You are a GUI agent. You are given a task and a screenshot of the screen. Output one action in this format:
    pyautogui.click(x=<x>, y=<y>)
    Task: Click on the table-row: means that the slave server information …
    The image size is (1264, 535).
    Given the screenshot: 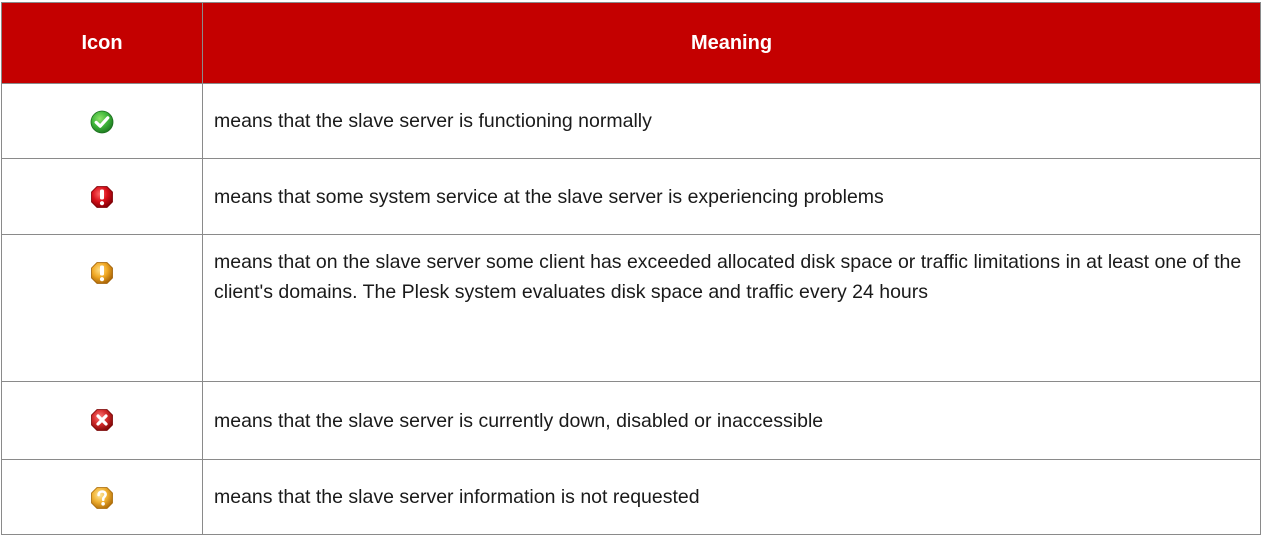 What is the action you would take?
    pyautogui.click(x=631, y=497)
    